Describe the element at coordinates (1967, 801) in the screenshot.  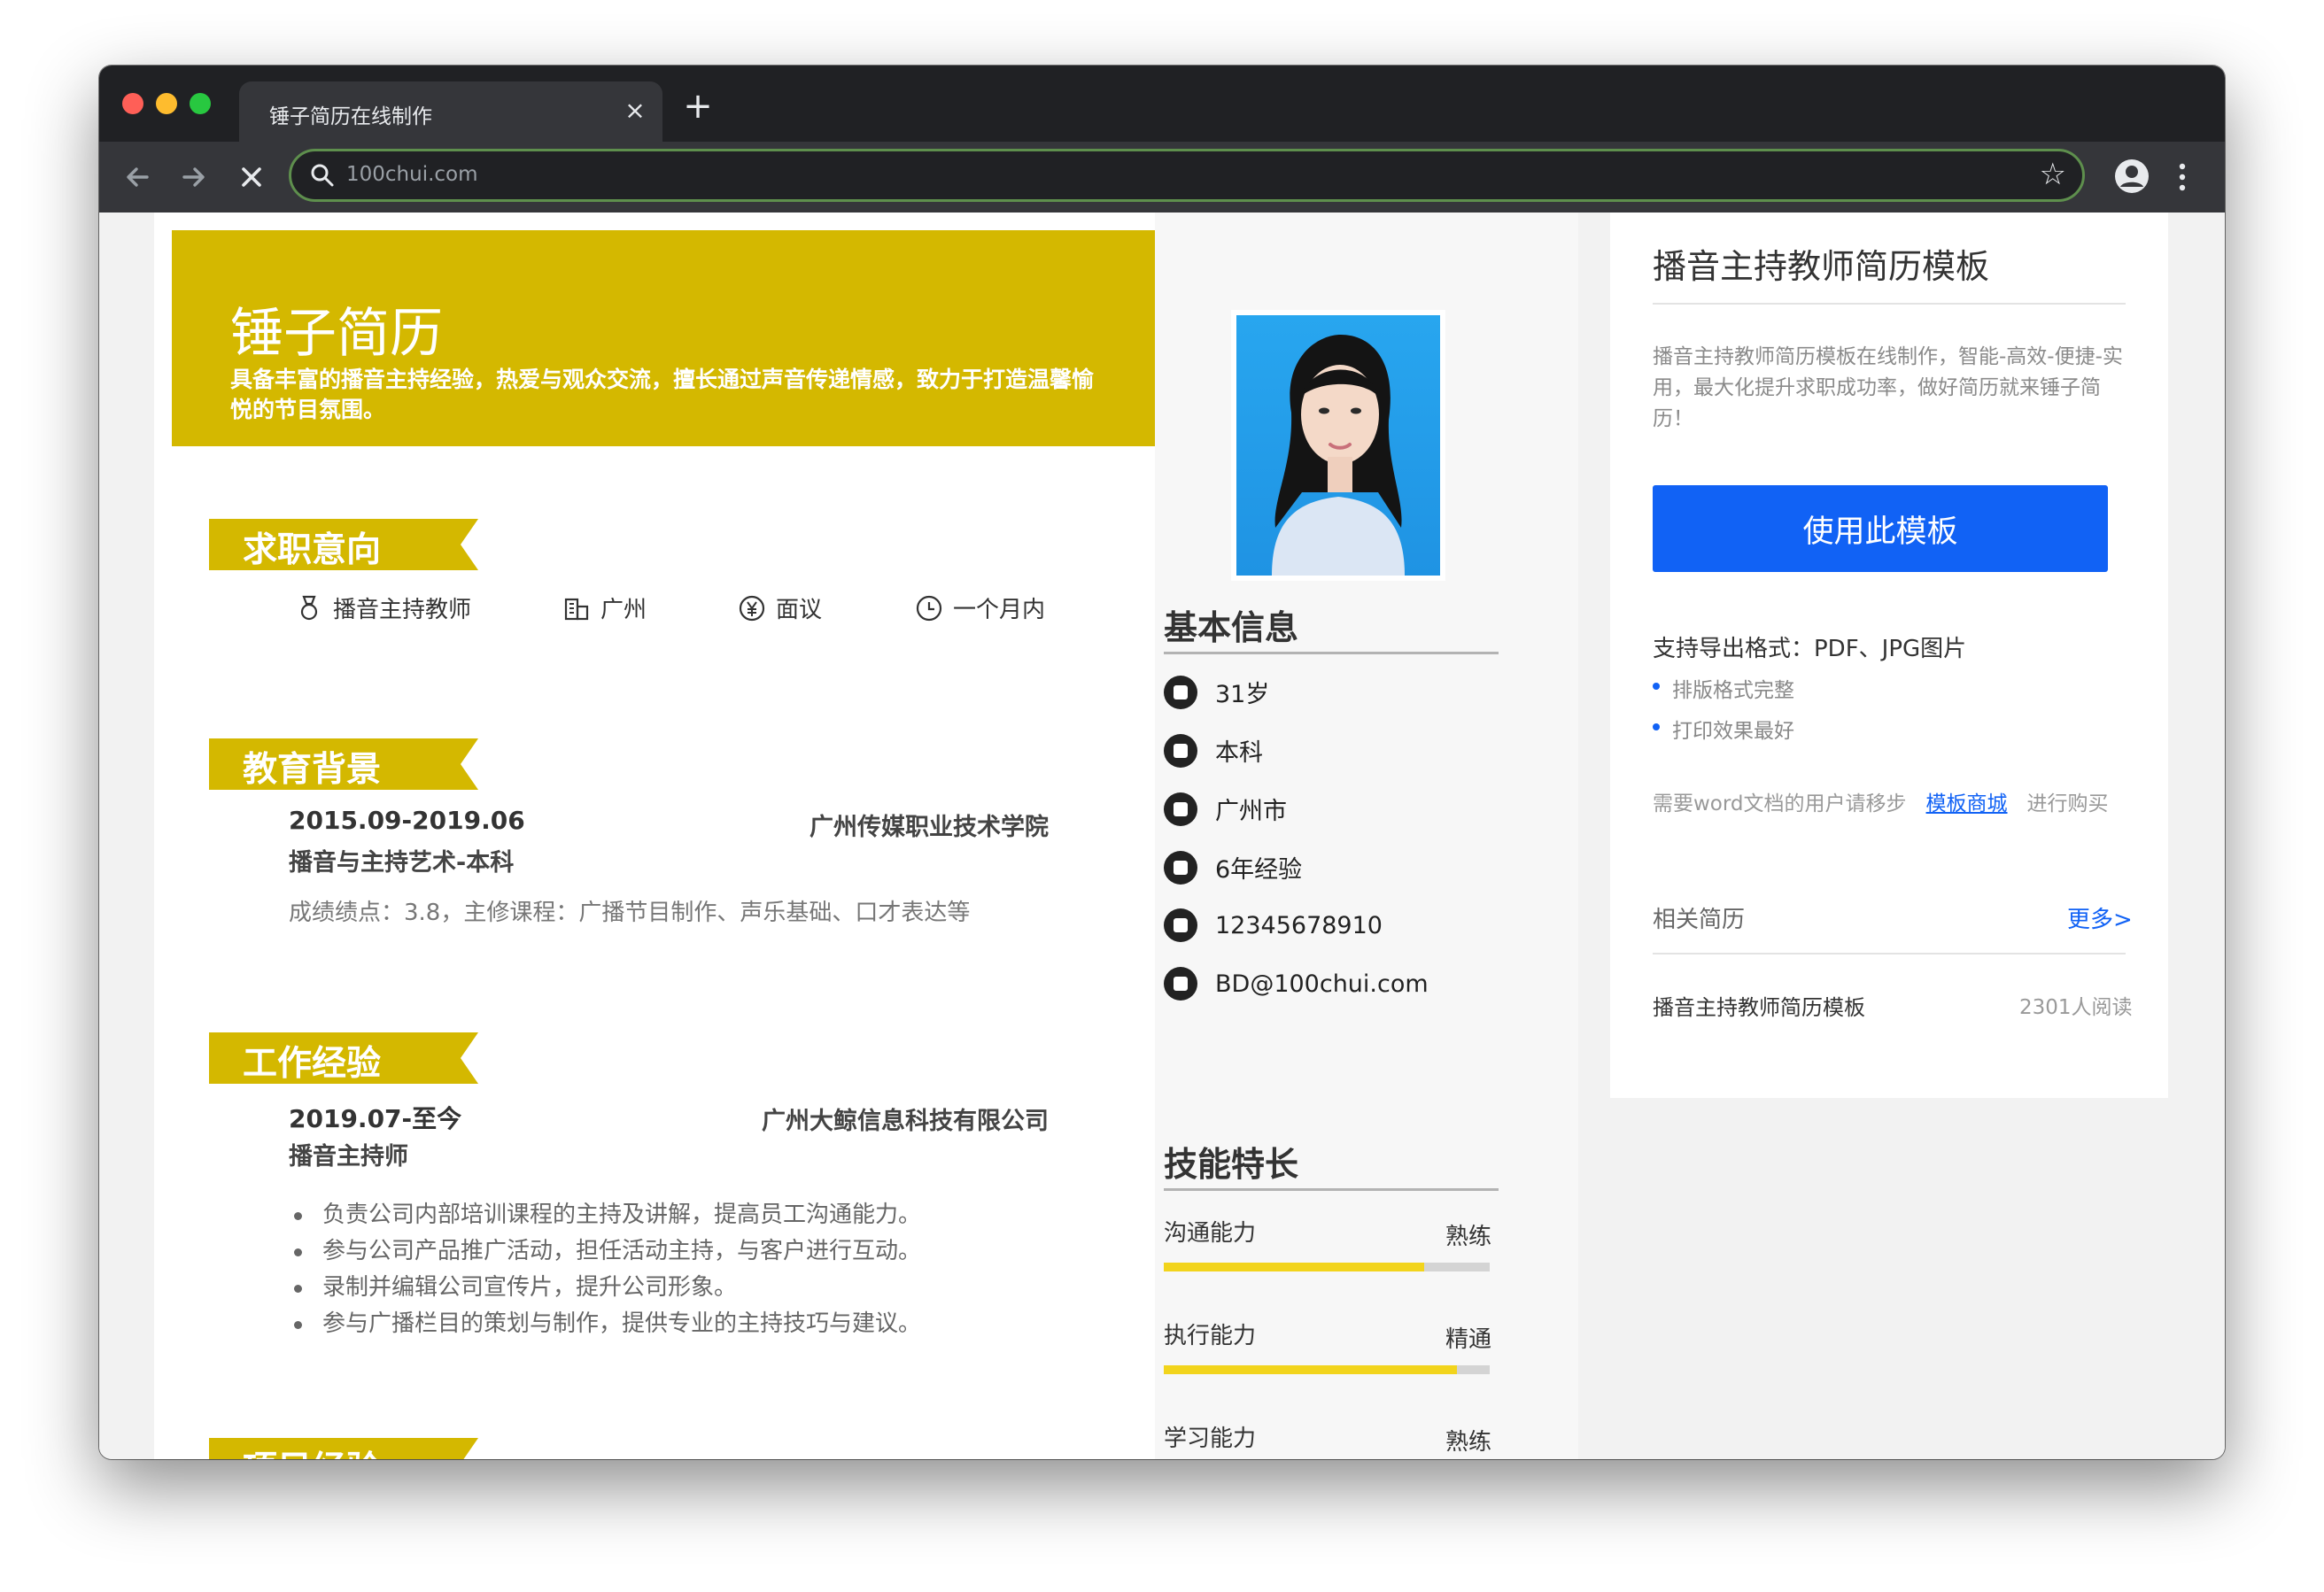
I see `template-store-link: 模板商城` at that location.